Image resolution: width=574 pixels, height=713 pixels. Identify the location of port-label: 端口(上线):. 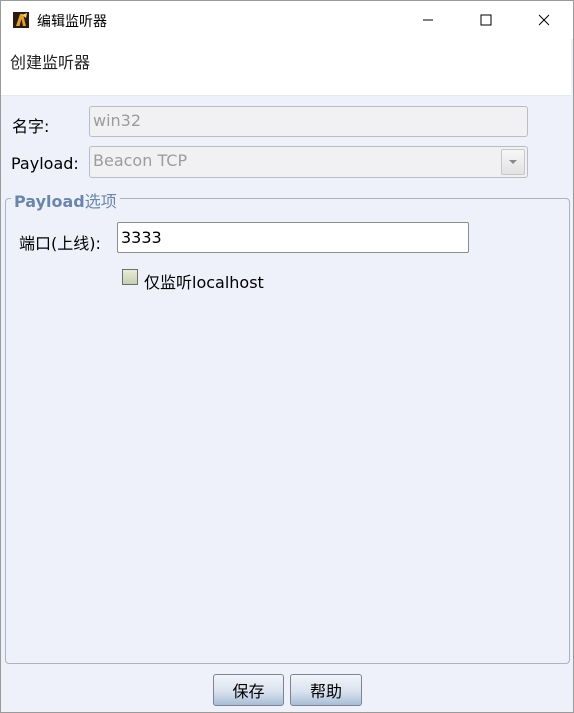
(60, 243).